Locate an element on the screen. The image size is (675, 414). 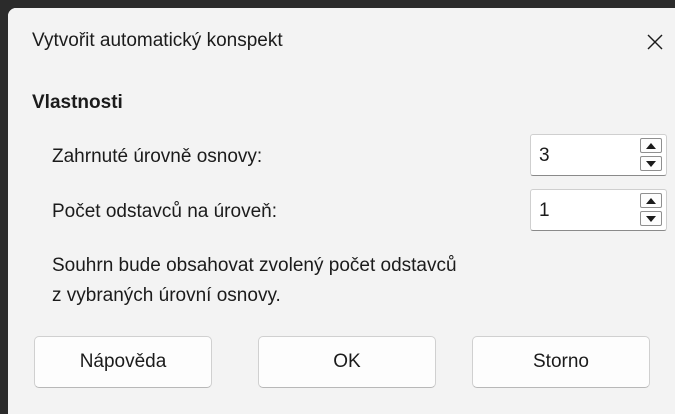
close-icon is located at coordinates (655, 42).